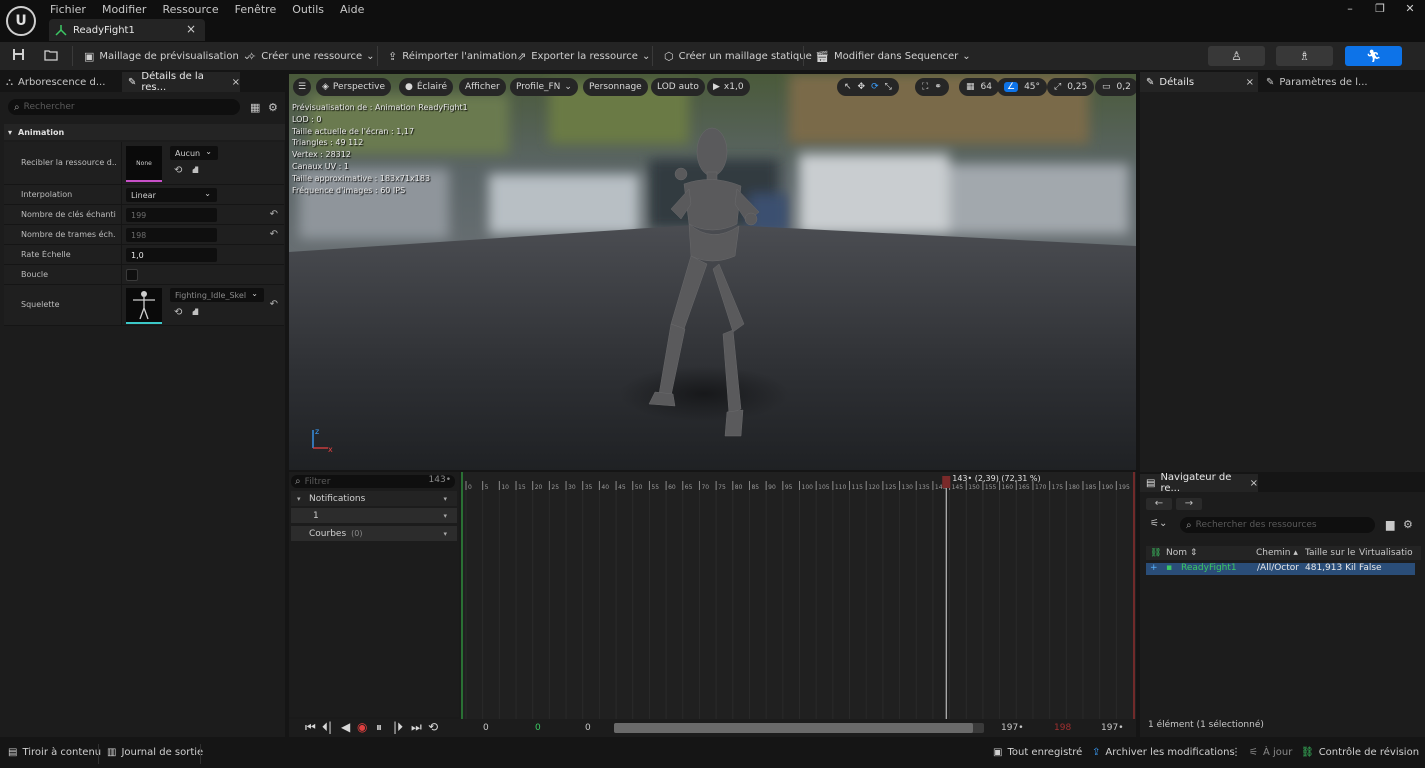 The image size is (1425, 768). I want to click on jump-to-start-icon: ⏮, so click(310, 727).